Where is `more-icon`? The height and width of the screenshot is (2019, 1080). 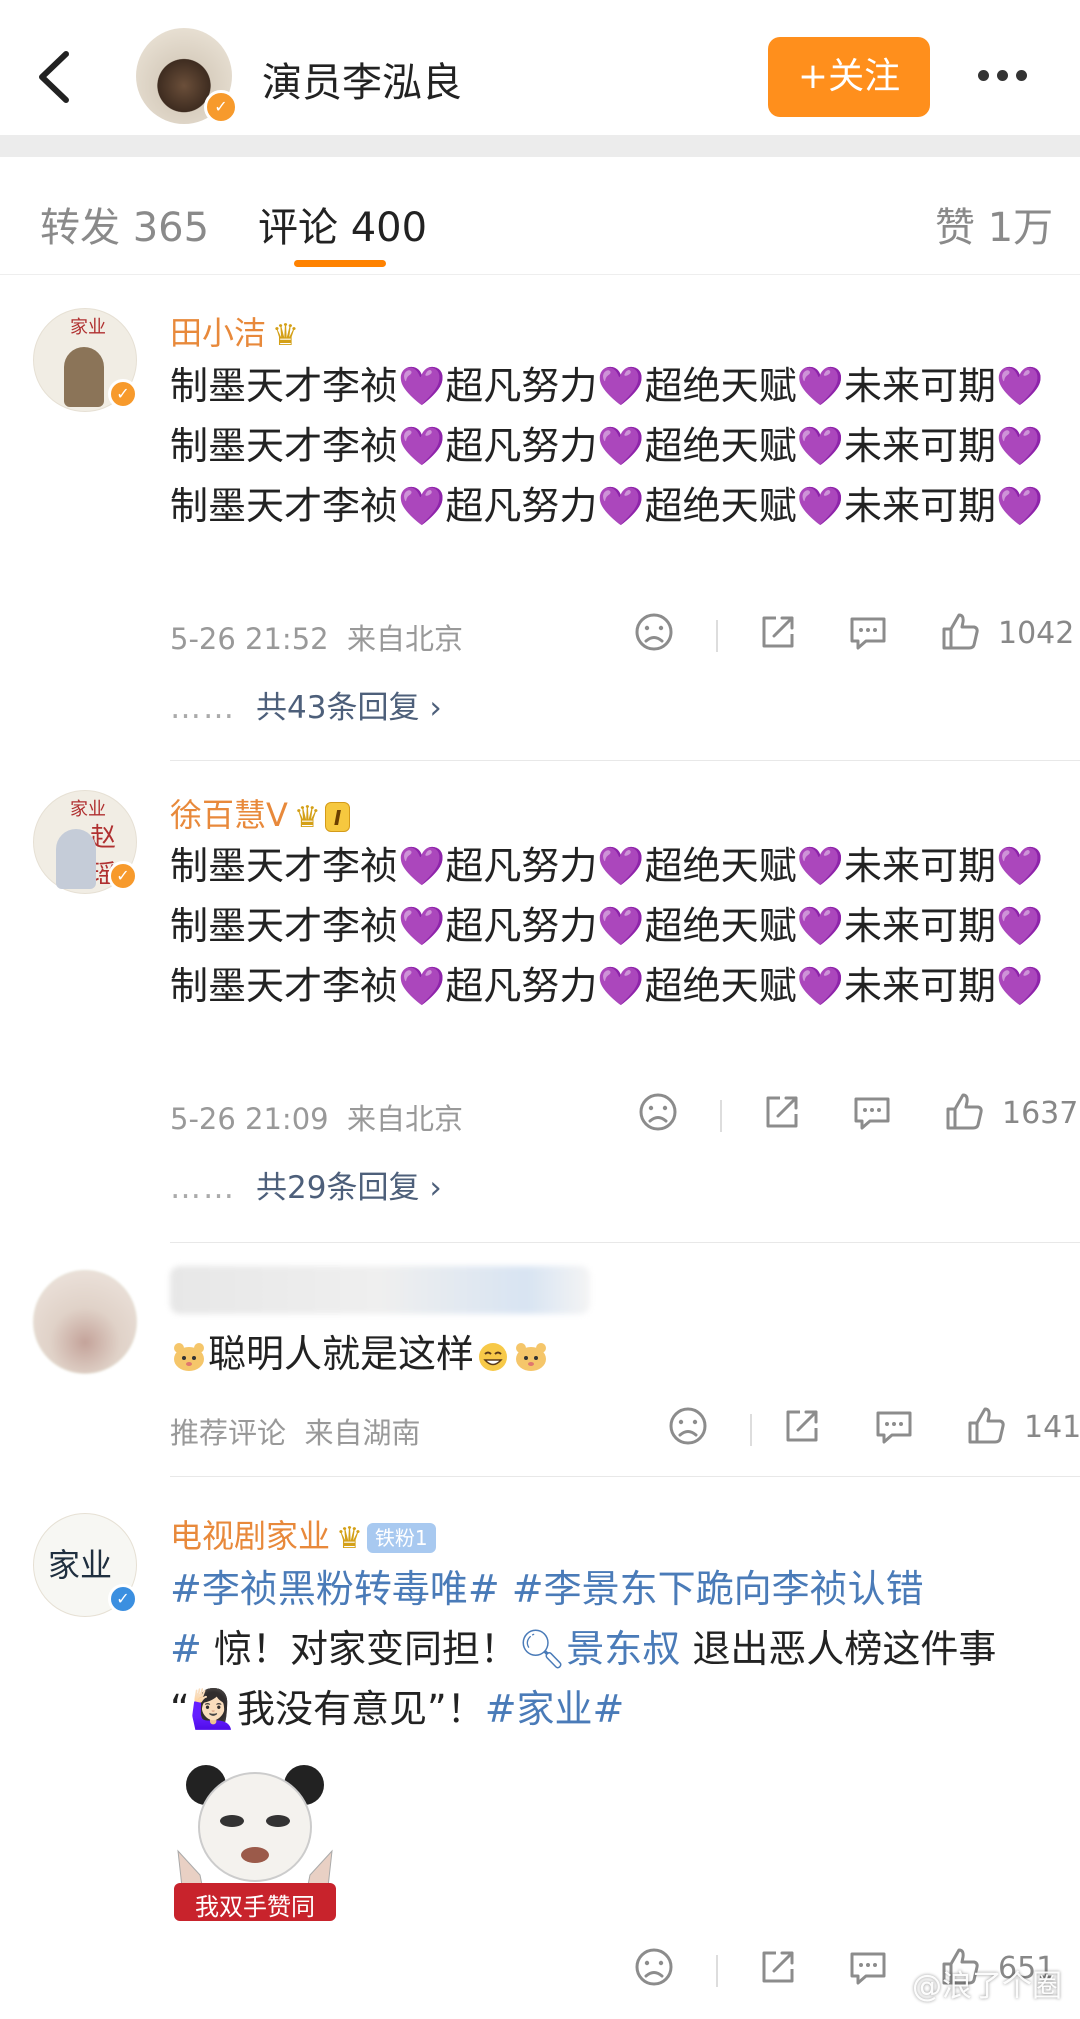
more-icon is located at coordinates (1010, 75).